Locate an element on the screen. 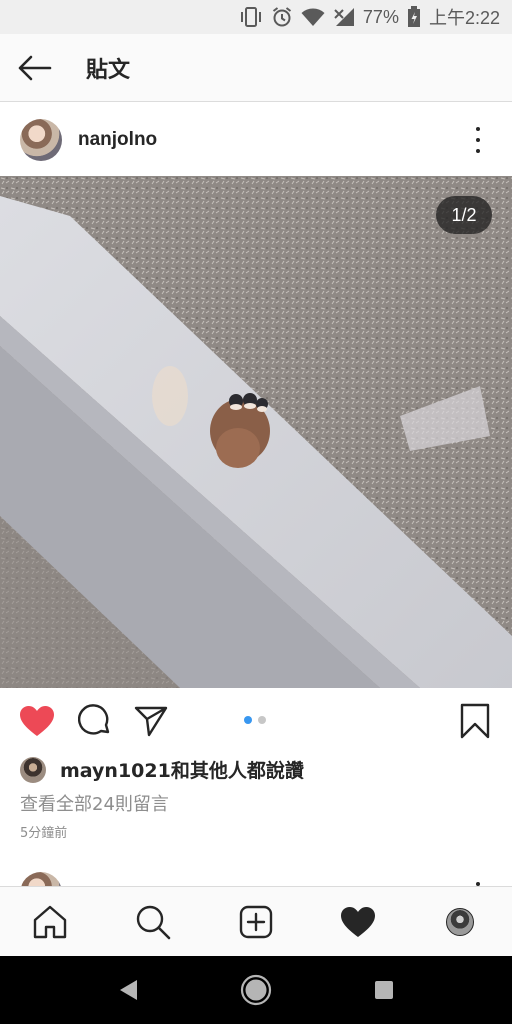 This screenshot has height=1024, width=512. add-post-icon is located at coordinates (256, 922).